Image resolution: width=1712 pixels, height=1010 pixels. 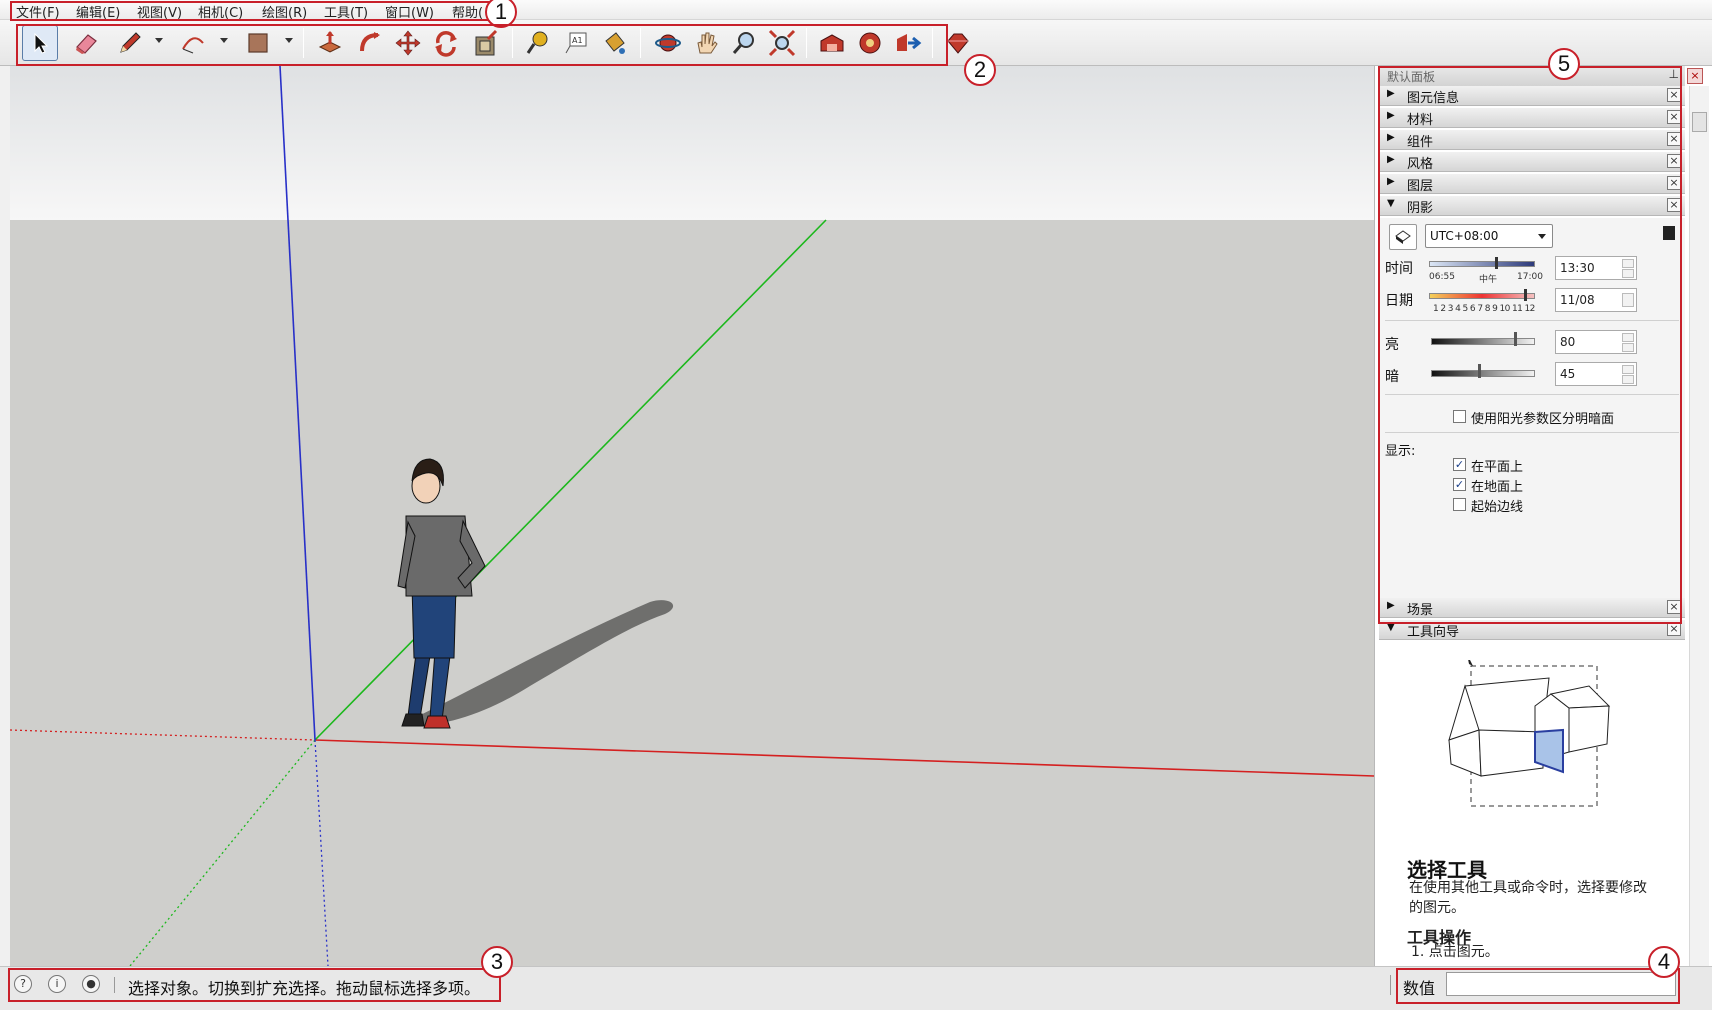 What do you see at coordinates (289, 40) in the screenshot?
I see `shape-dropdown-icon` at bounding box center [289, 40].